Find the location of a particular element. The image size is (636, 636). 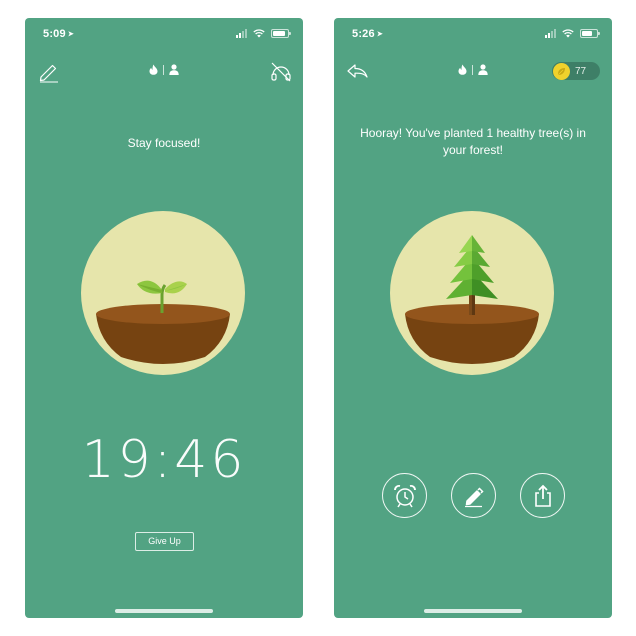

share-button is located at coordinates (542, 495).